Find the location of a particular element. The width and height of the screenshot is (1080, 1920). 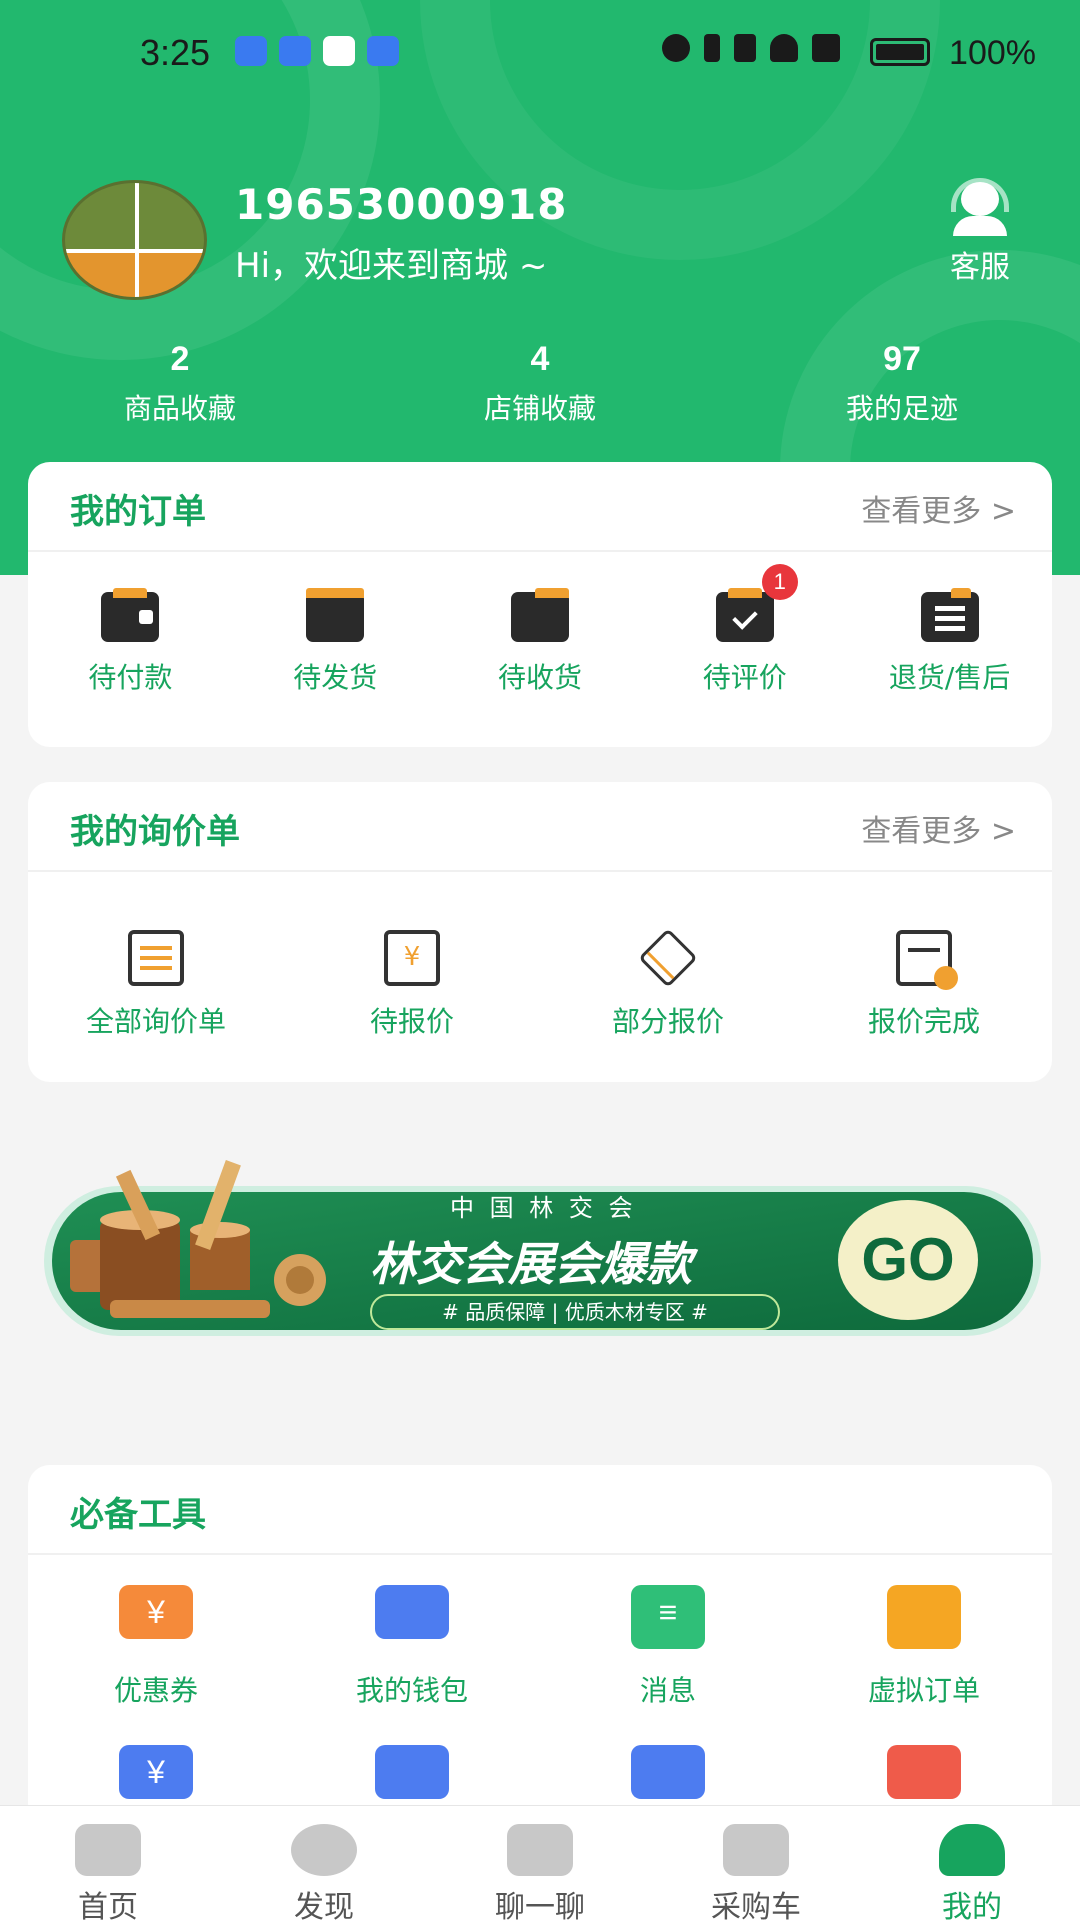

tools-card-header: 必备工具 is located at coordinates (540, 1510).